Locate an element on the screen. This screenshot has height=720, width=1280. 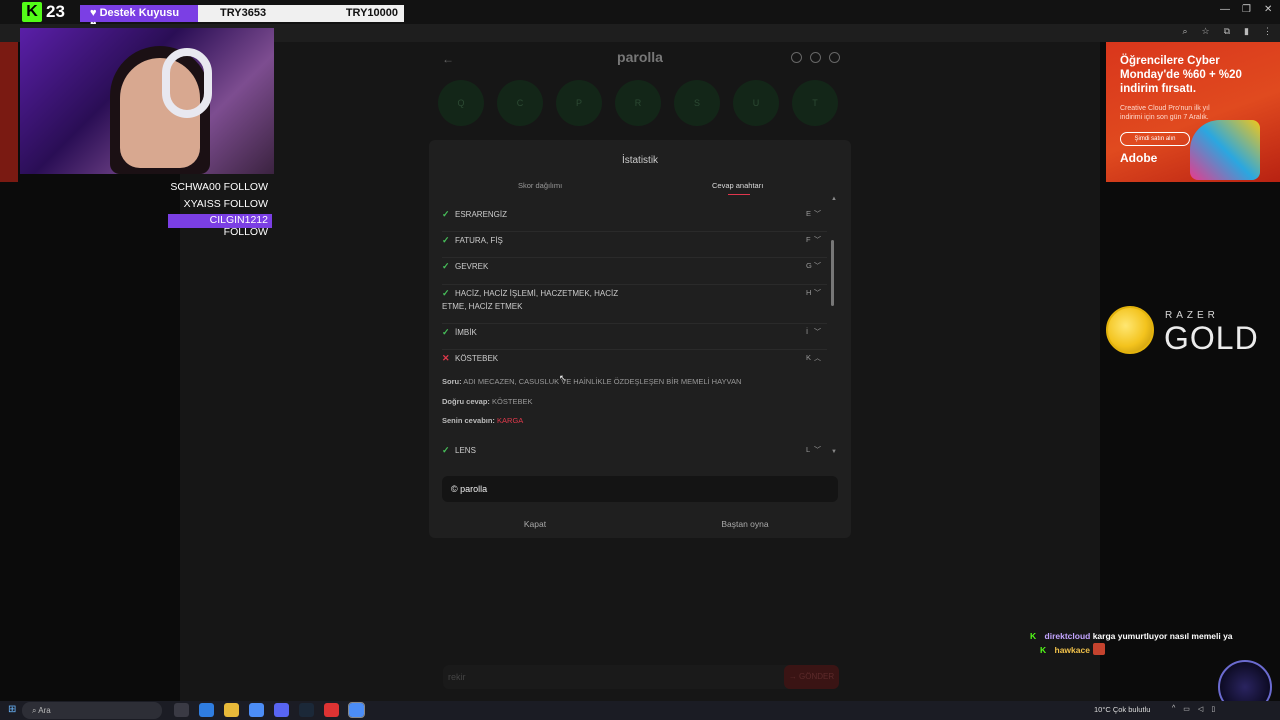
tray-chevron-icon: ^ is located at coordinates (1173, 709).